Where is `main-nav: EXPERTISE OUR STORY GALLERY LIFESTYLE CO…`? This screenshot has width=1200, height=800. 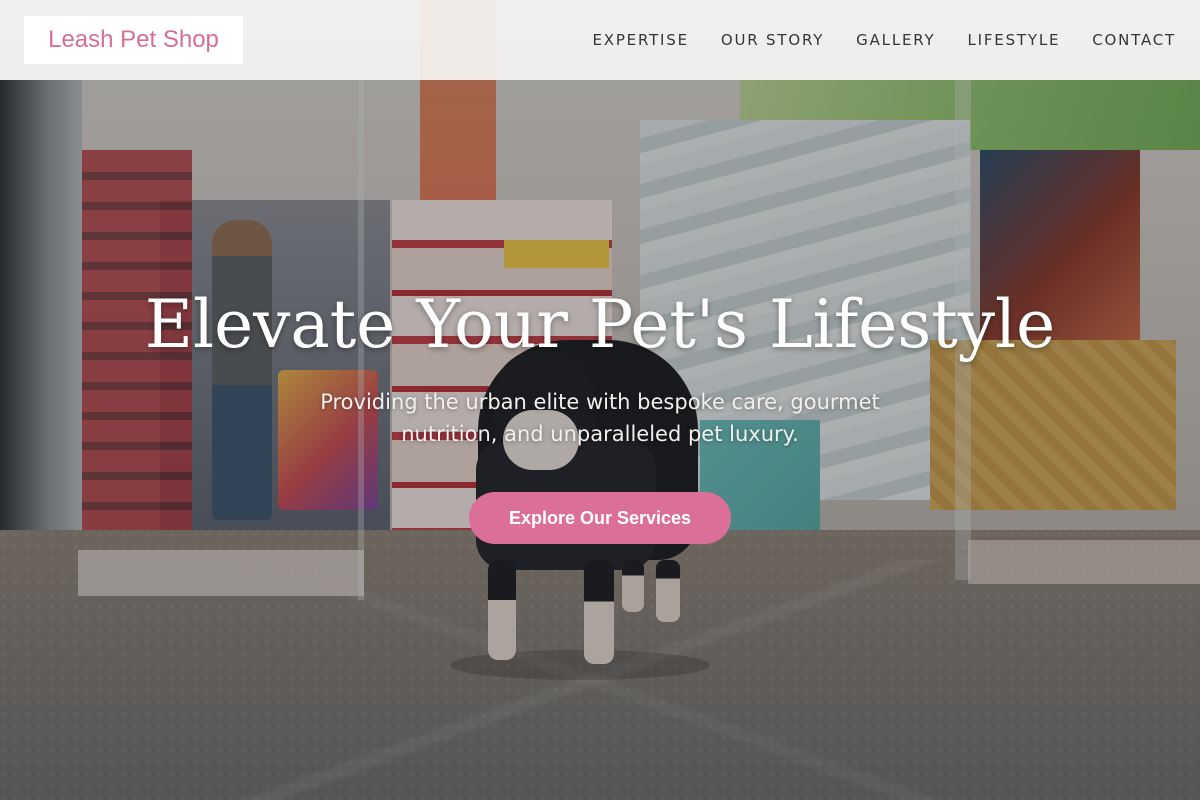
main-nav: EXPERTISE OUR STORY GALLERY LIFESTYLE CO… is located at coordinates (884, 40).